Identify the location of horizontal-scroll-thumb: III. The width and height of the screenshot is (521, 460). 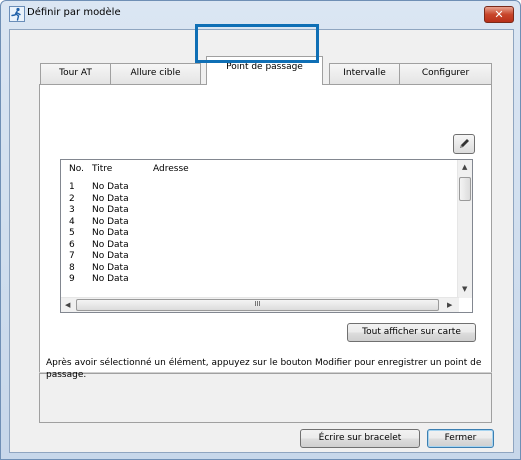
(257, 305).